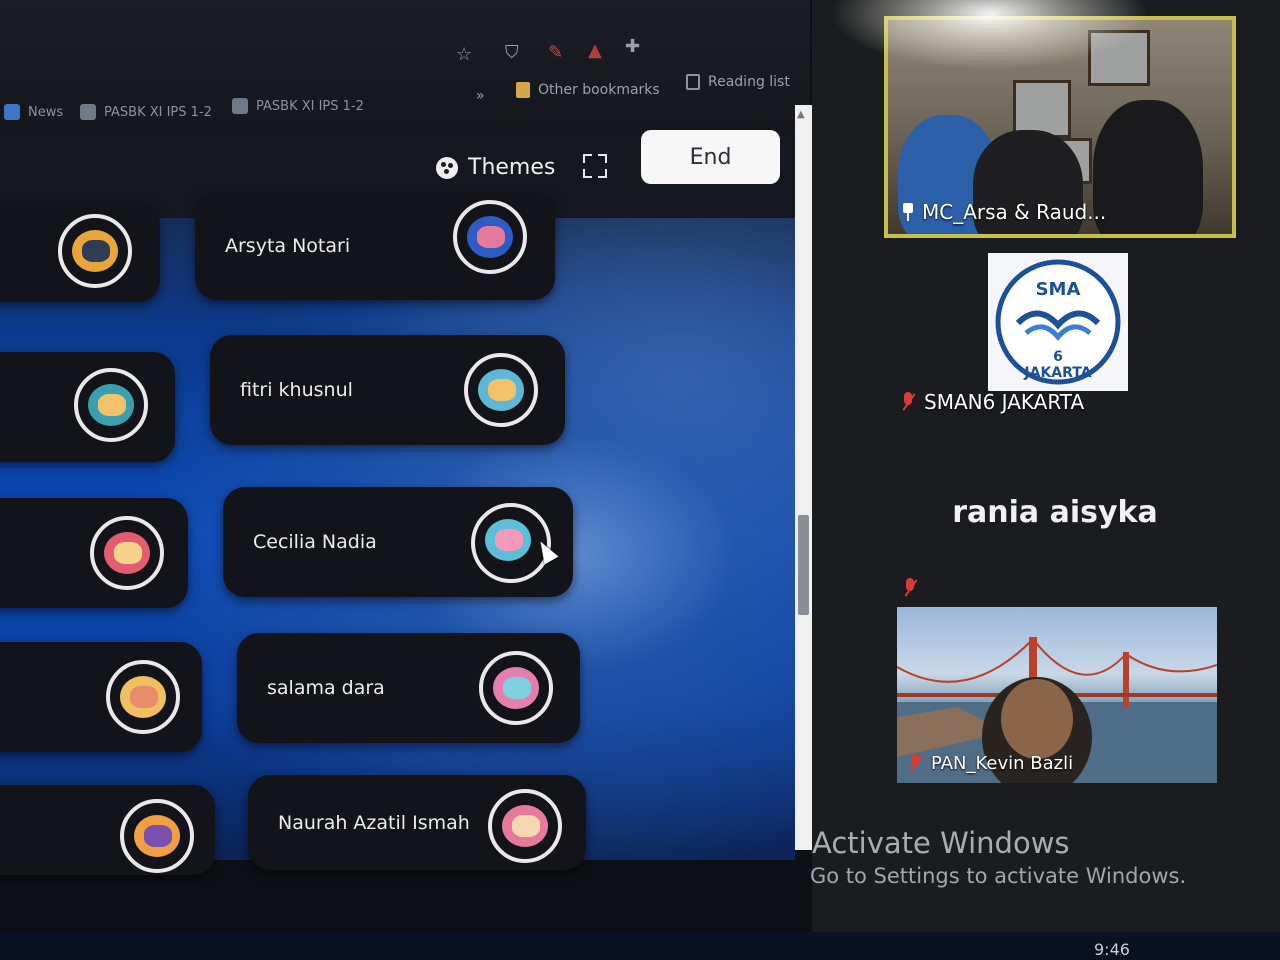 The width and height of the screenshot is (1280, 960). Describe the element at coordinates (998, 876) in the screenshot. I see `activate-windows-subtitle: Go to Settings to activate Windows.` at that location.